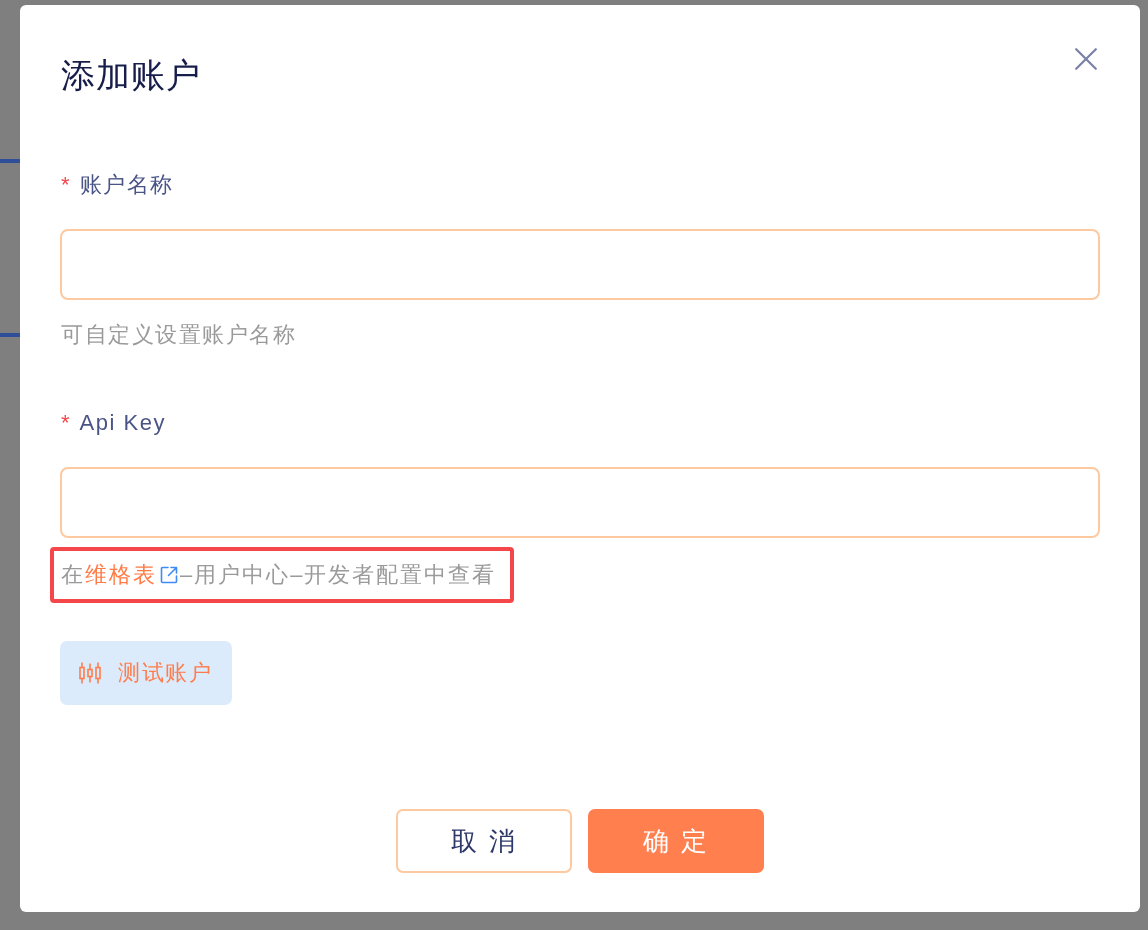  I want to click on test-account-button: 测试账户, so click(146, 673).